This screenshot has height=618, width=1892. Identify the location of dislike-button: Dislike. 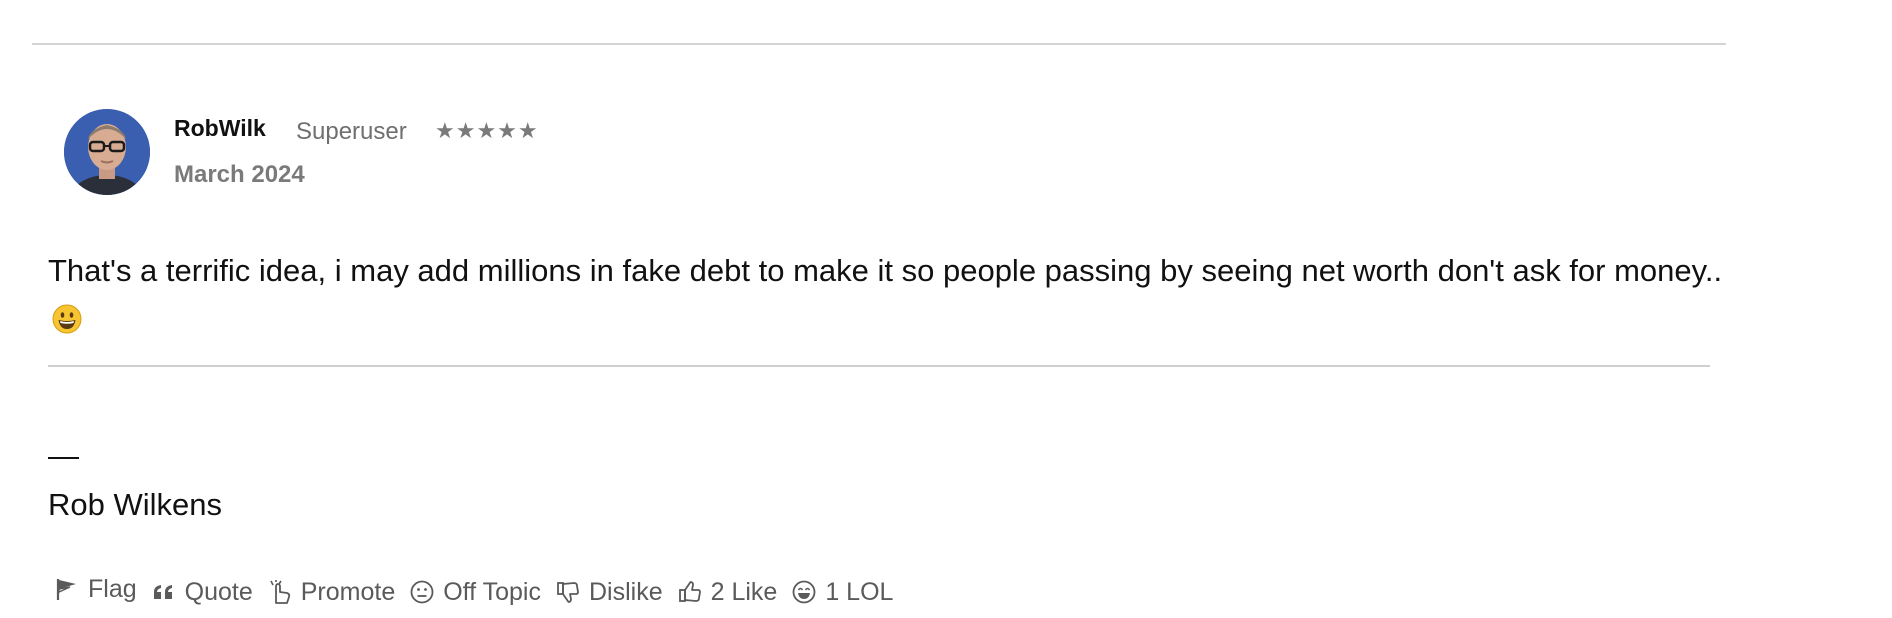
(609, 592).